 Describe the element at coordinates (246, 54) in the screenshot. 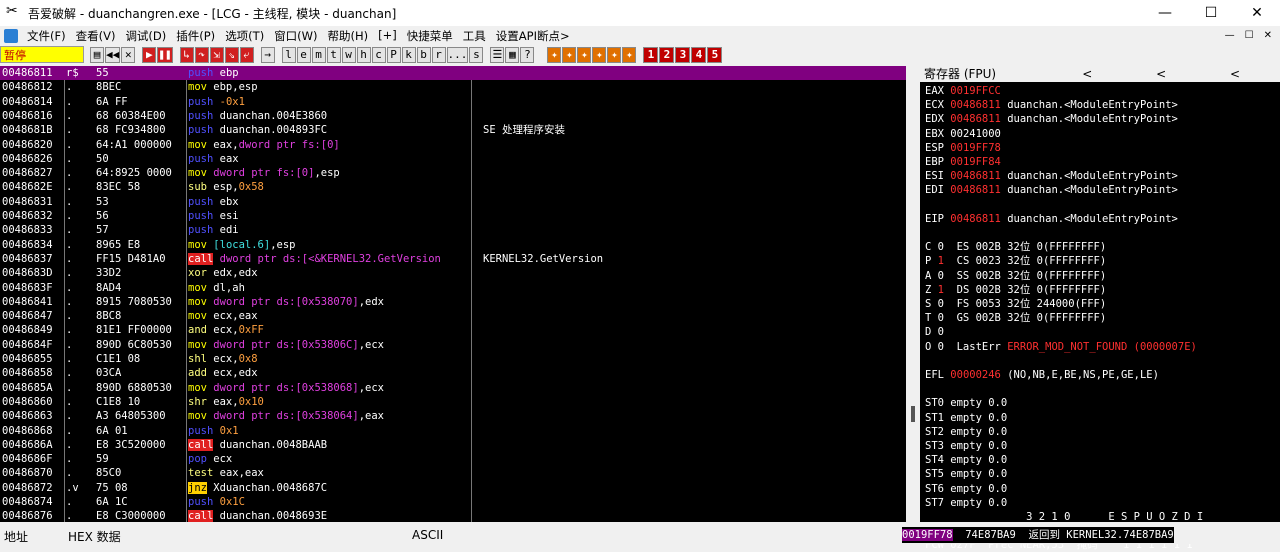

I see `execute-till-return-icon: ⤶` at that location.